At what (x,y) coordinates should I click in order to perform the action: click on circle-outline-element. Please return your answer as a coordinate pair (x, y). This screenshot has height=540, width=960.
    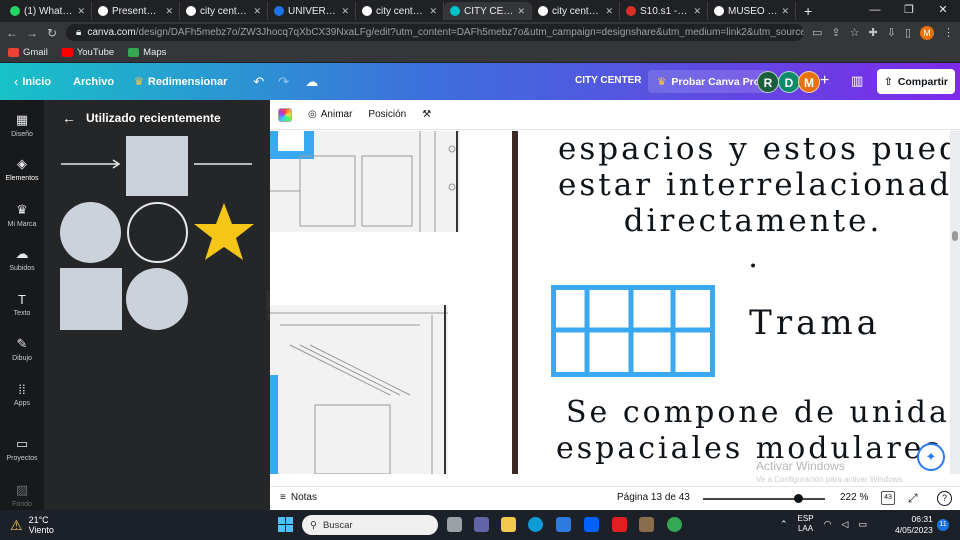
    Looking at the image, I should click on (157, 232).